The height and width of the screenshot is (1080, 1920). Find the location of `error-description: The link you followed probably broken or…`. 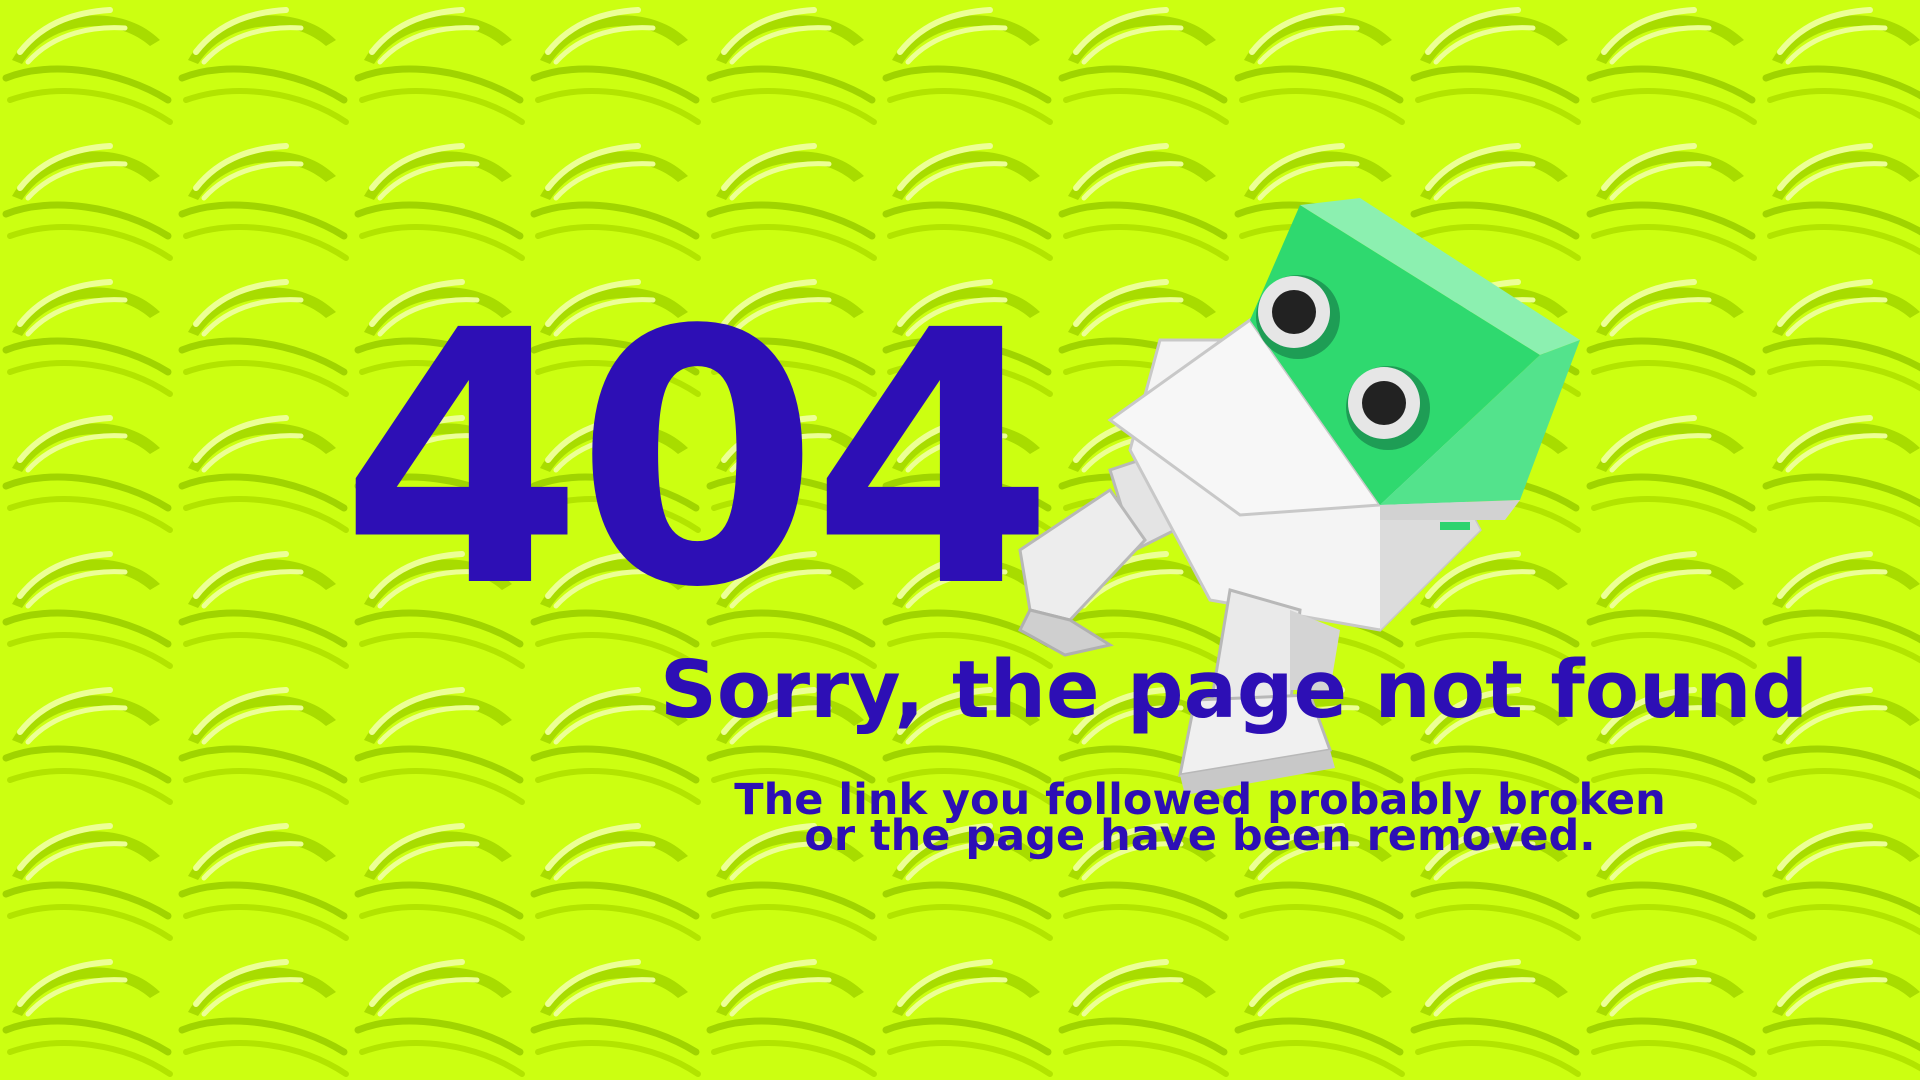

error-description: The link you followed probably broken or… is located at coordinates (1200, 820).